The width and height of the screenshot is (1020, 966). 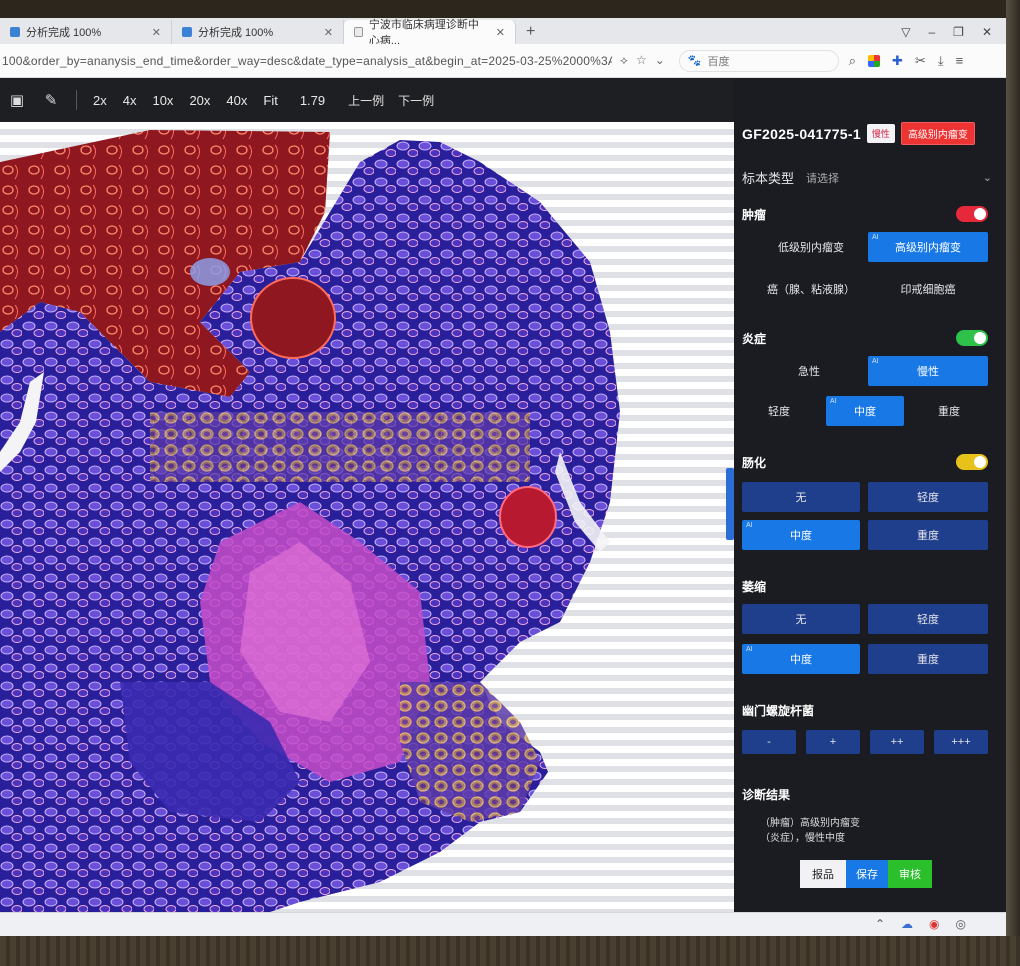 I want to click on browser-tab-1: 分析完成 100% ✕, so click(x=86, y=32).